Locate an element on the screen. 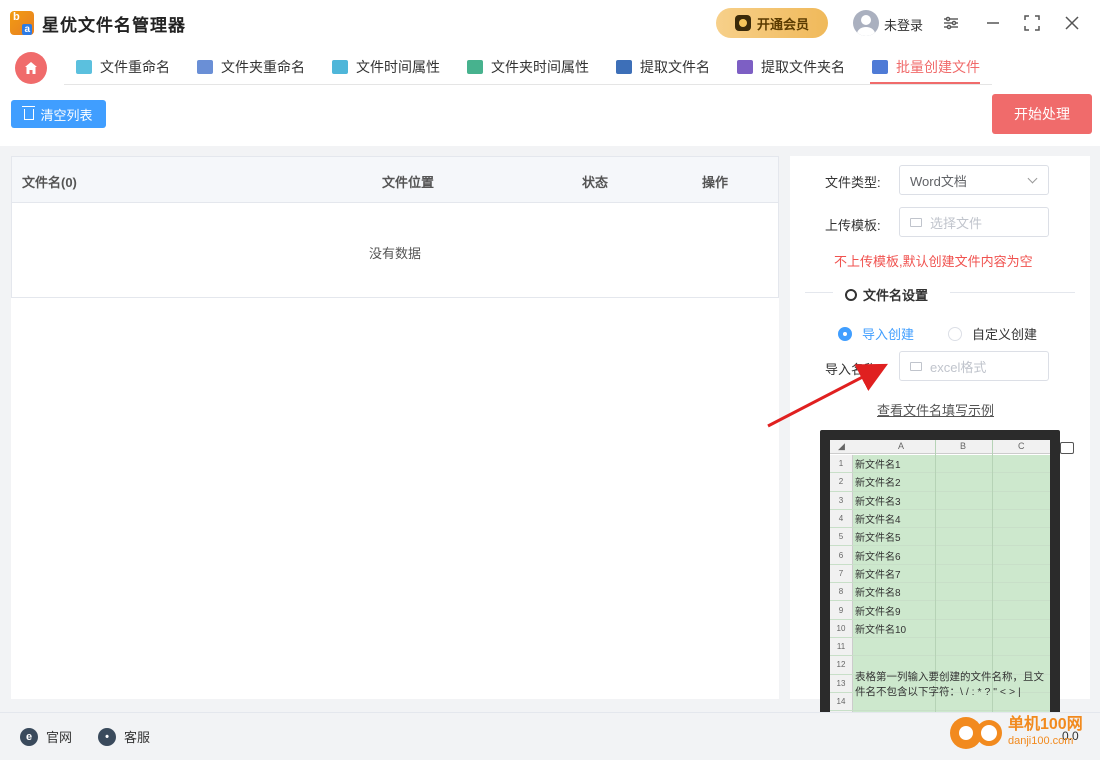 Image resolution: width=1100 pixels, height=760 pixels. tab-file-rename: 文件重命名 is located at coordinates (123, 67).